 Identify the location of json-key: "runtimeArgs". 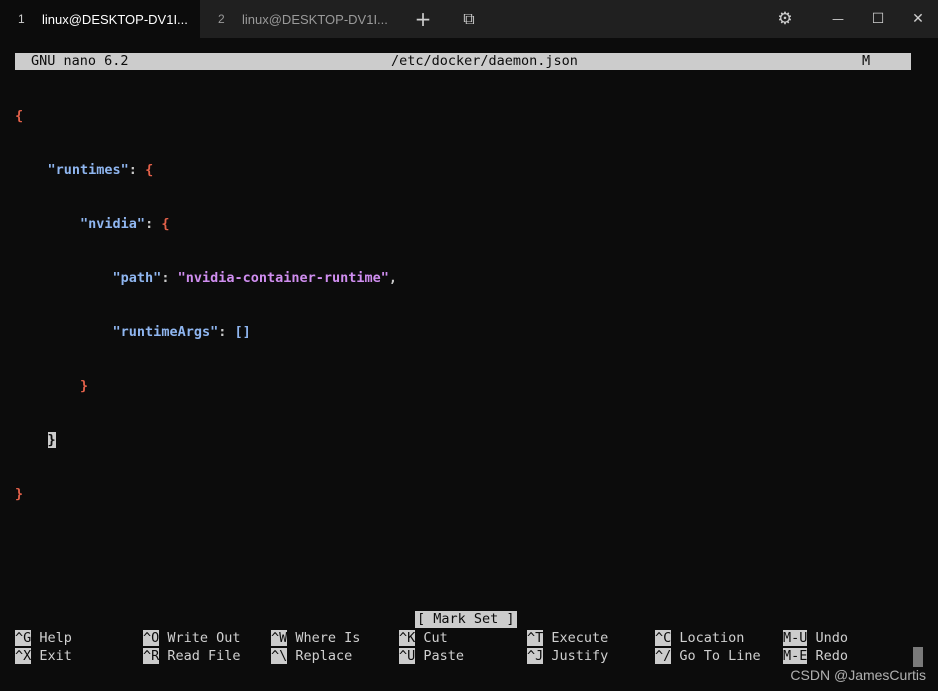
(165, 332).